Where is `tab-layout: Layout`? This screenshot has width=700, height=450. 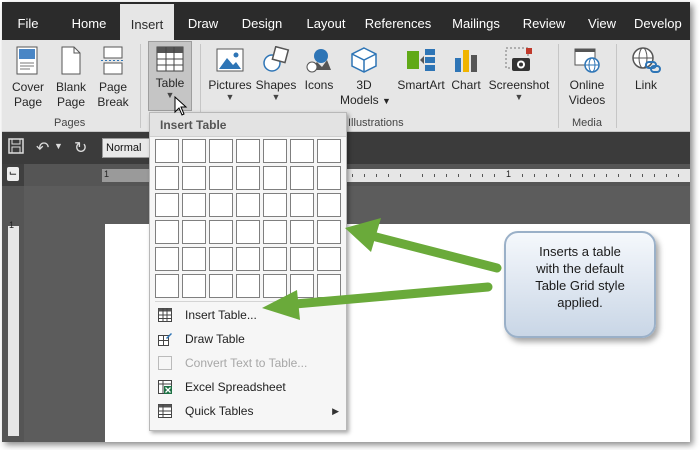 tab-layout: Layout is located at coordinates (326, 21).